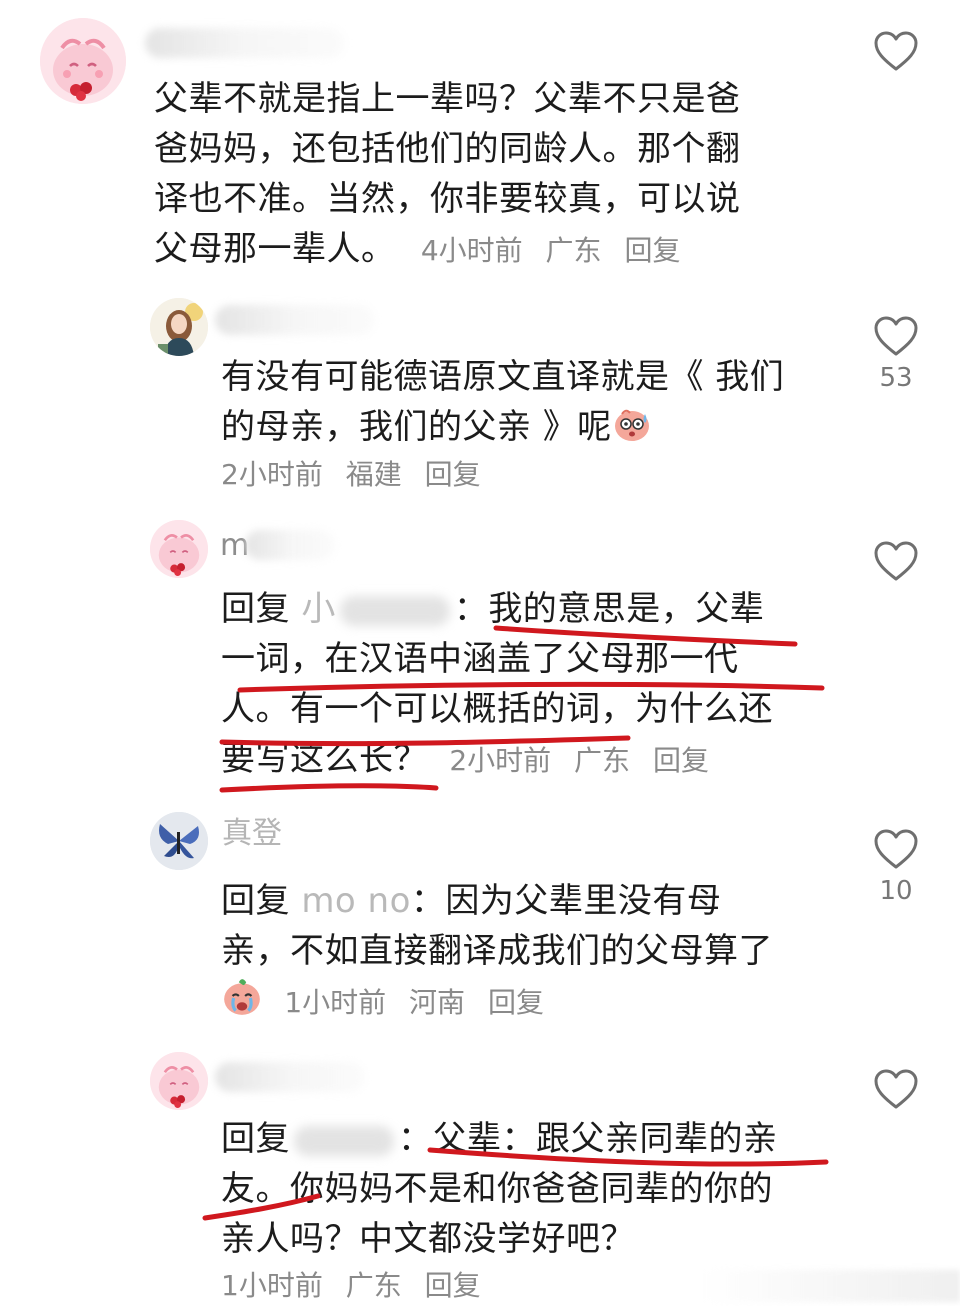  Describe the element at coordinates (830, 1286) in the screenshot. I see `watermark-blur` at that location.